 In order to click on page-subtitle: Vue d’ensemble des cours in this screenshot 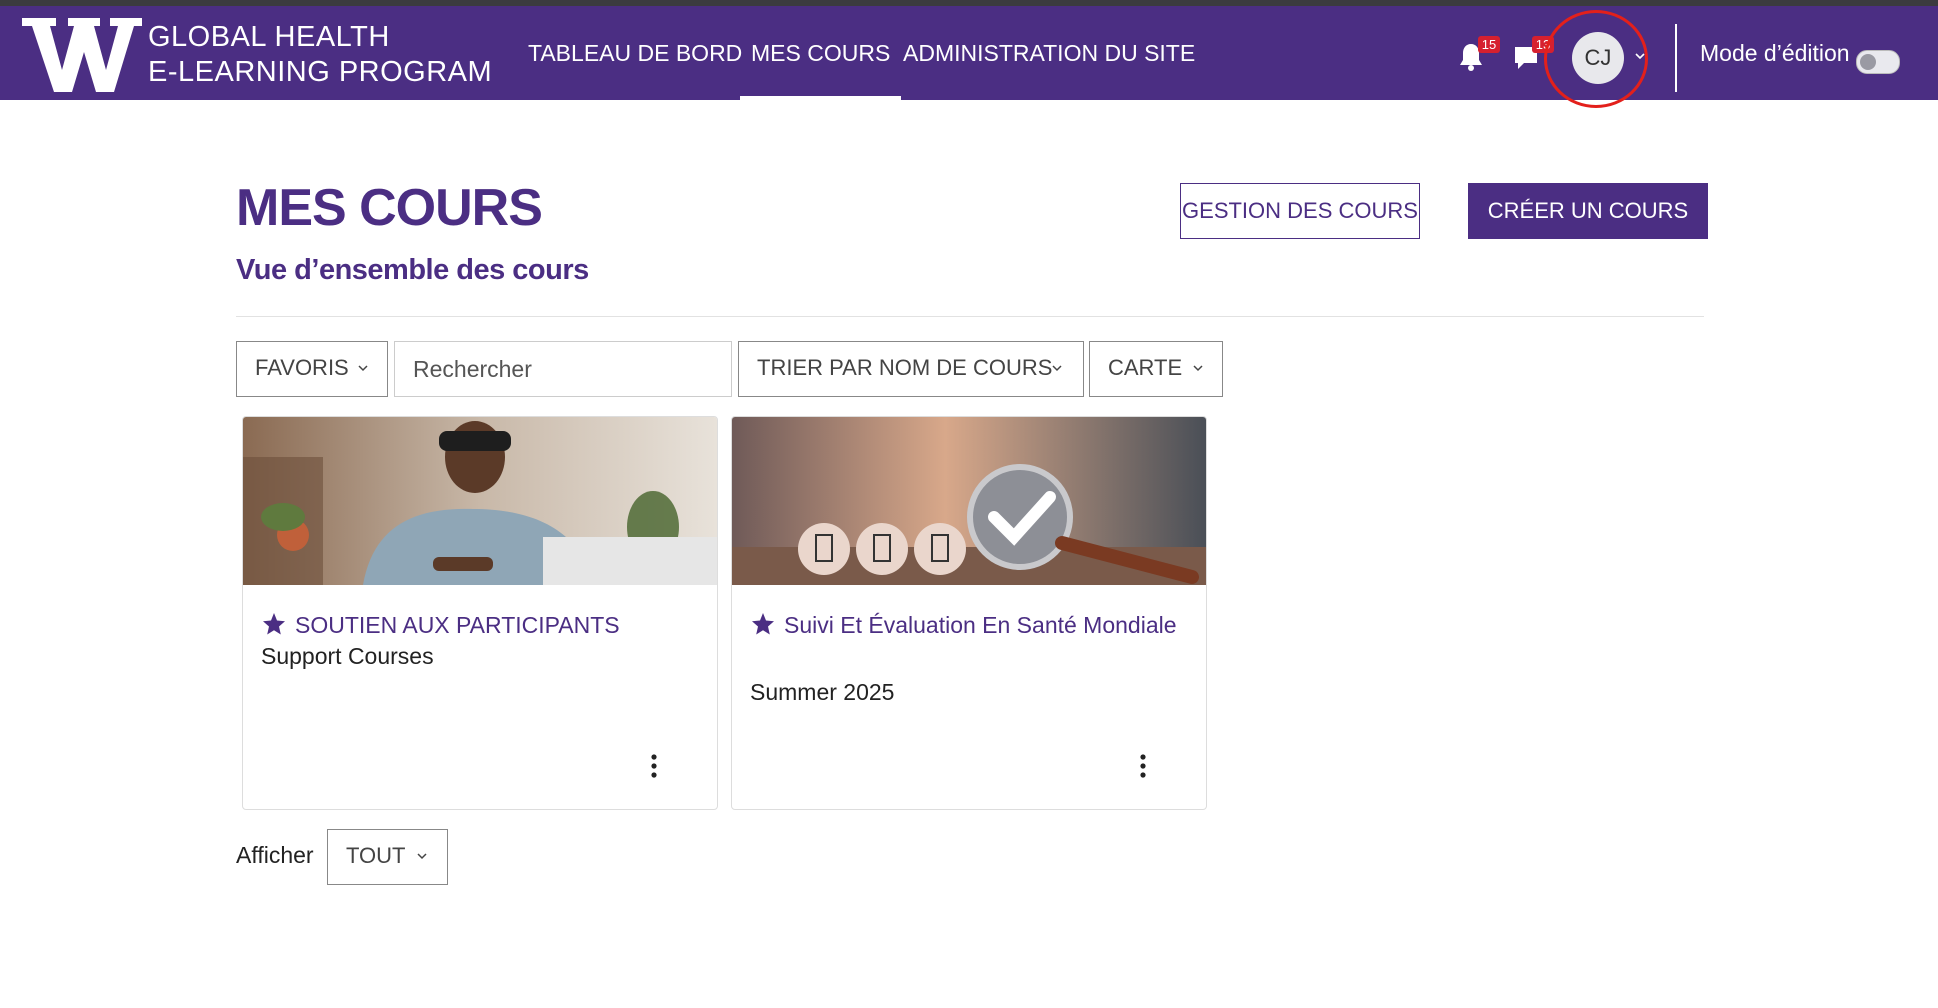, I will do `click(412, 270)`.